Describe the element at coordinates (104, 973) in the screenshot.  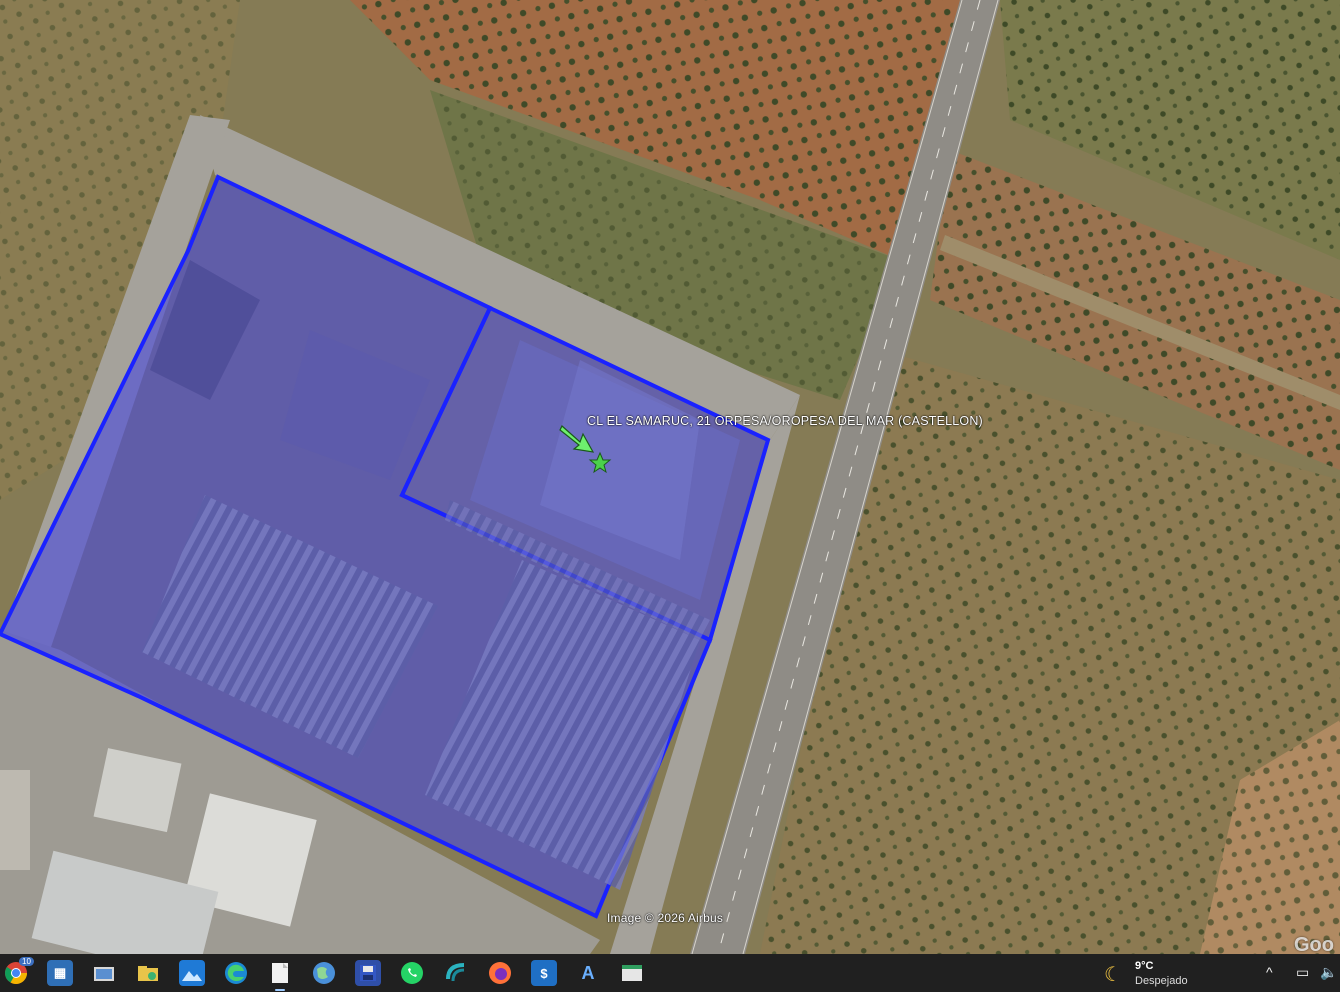
I see `file-explorer-camera-icon` at that location.